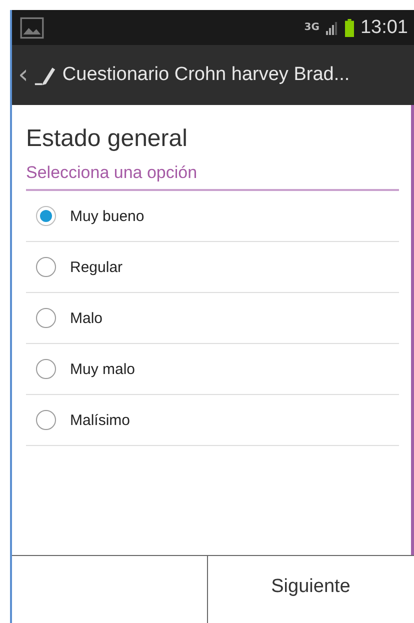  I want to click on back-button: ‹, so click(23, 75).